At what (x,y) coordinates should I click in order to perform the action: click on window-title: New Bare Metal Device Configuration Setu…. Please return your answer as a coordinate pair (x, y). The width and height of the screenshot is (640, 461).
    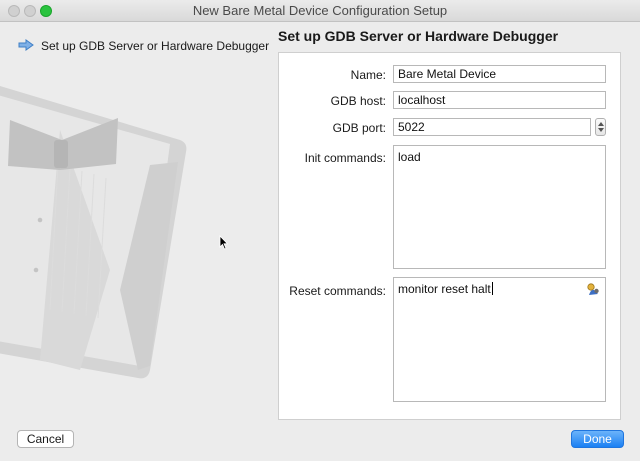
    Looking at the image, I should click on (320, 10).